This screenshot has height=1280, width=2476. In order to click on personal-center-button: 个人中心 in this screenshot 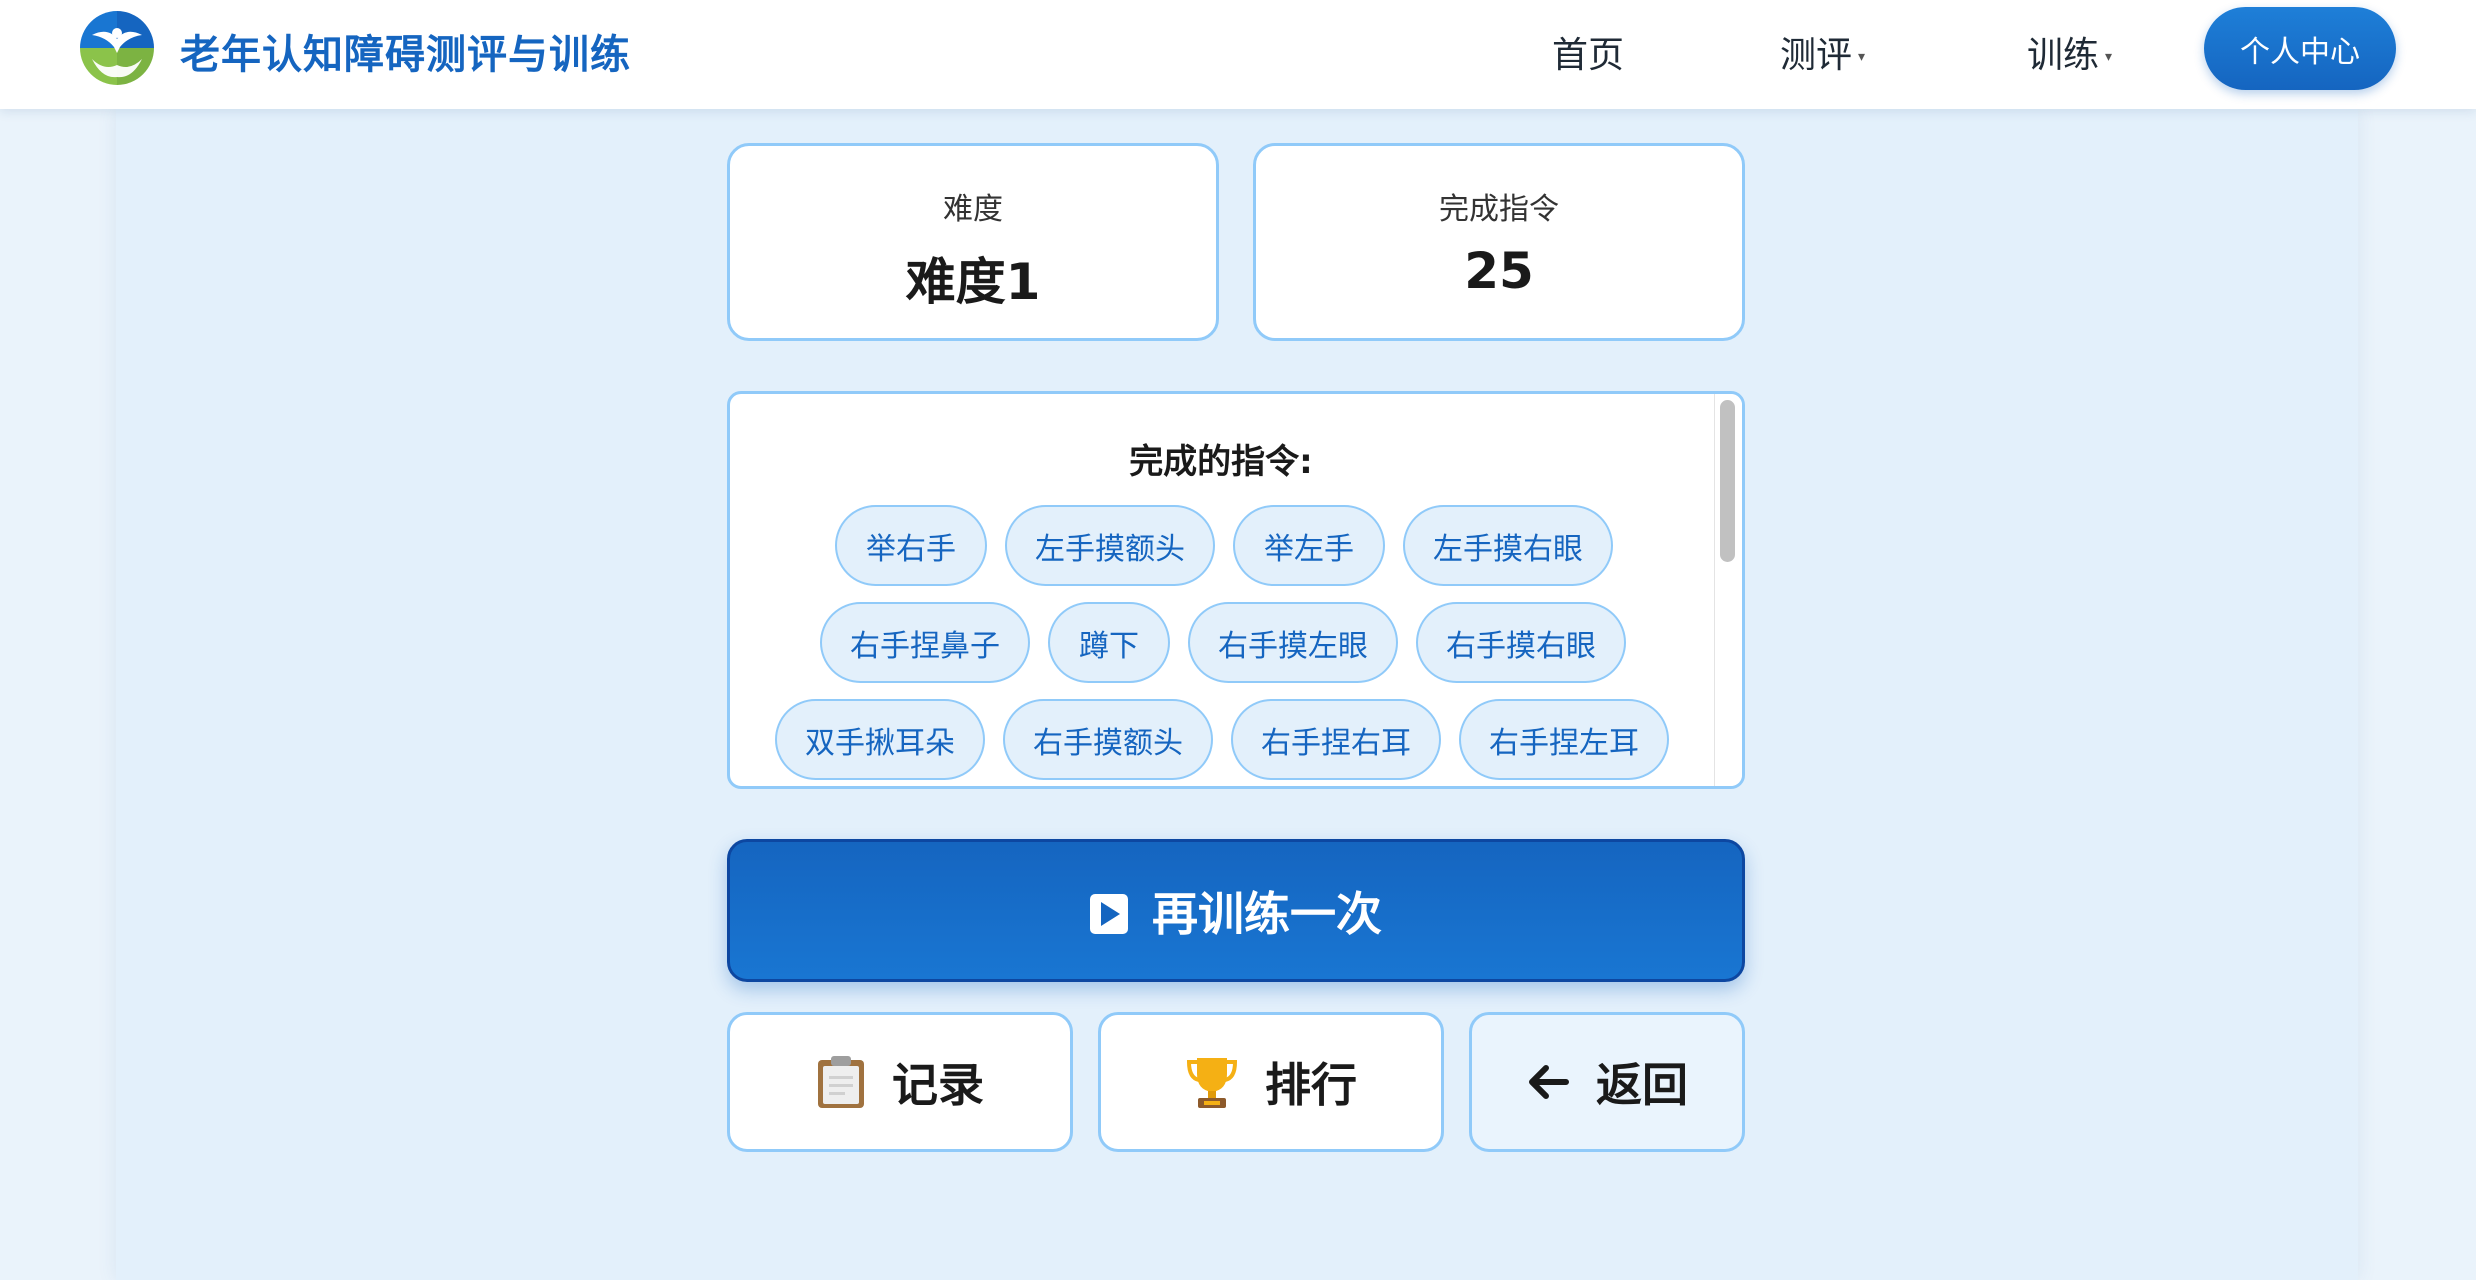, I will do `click(2300, 48)`.